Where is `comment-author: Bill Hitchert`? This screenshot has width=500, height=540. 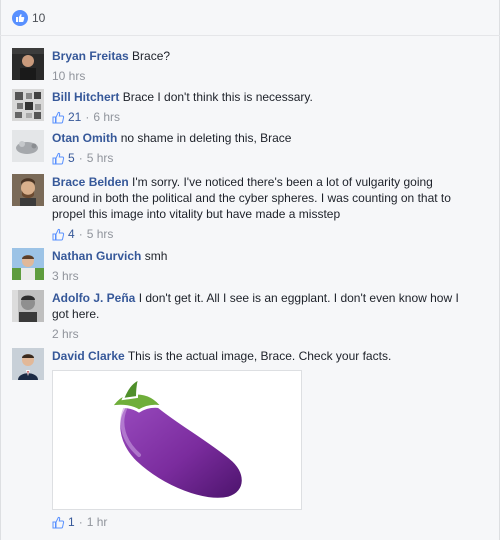
comment-author: Bill Hitchert is located at coordinates (85, 97).